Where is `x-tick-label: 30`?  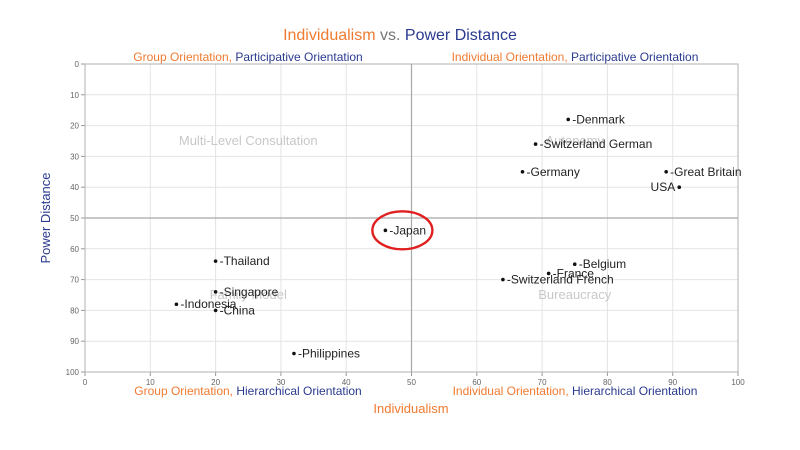 x-tick-label: 30 is located at coordinates (280, 382).